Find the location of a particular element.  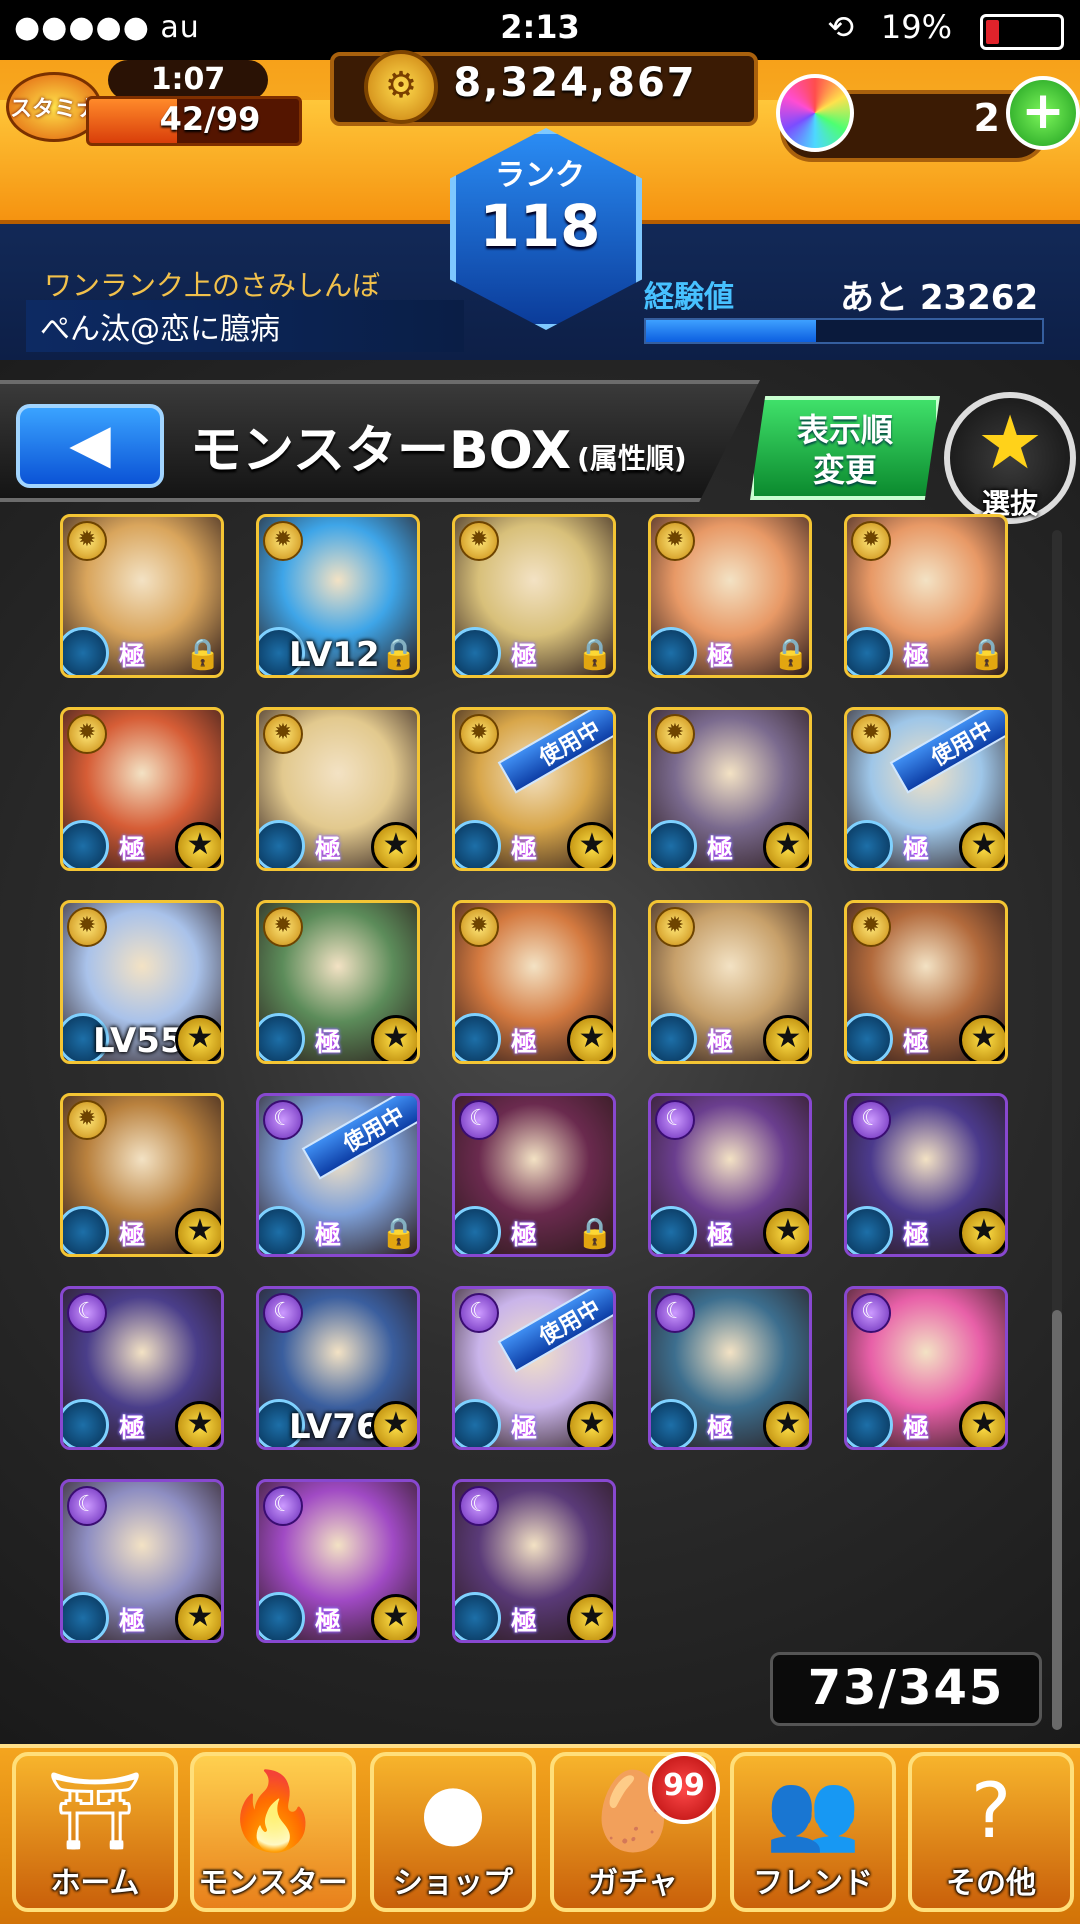

home-icon: ⛩ is located at coordinates (95, 1810).